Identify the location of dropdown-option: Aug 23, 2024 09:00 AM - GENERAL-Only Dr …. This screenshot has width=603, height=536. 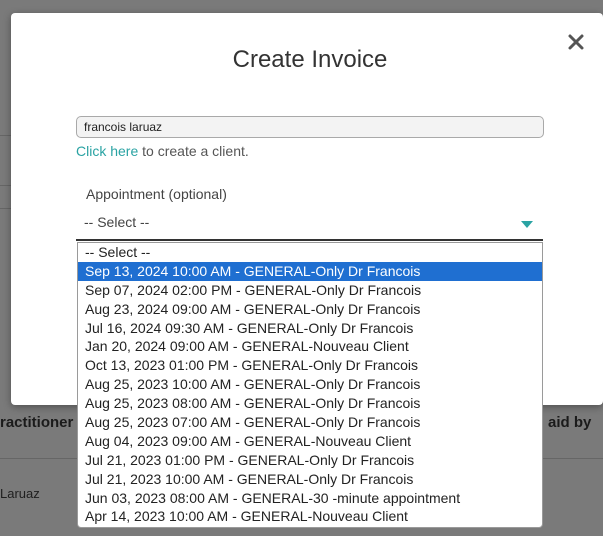
(310, 309).